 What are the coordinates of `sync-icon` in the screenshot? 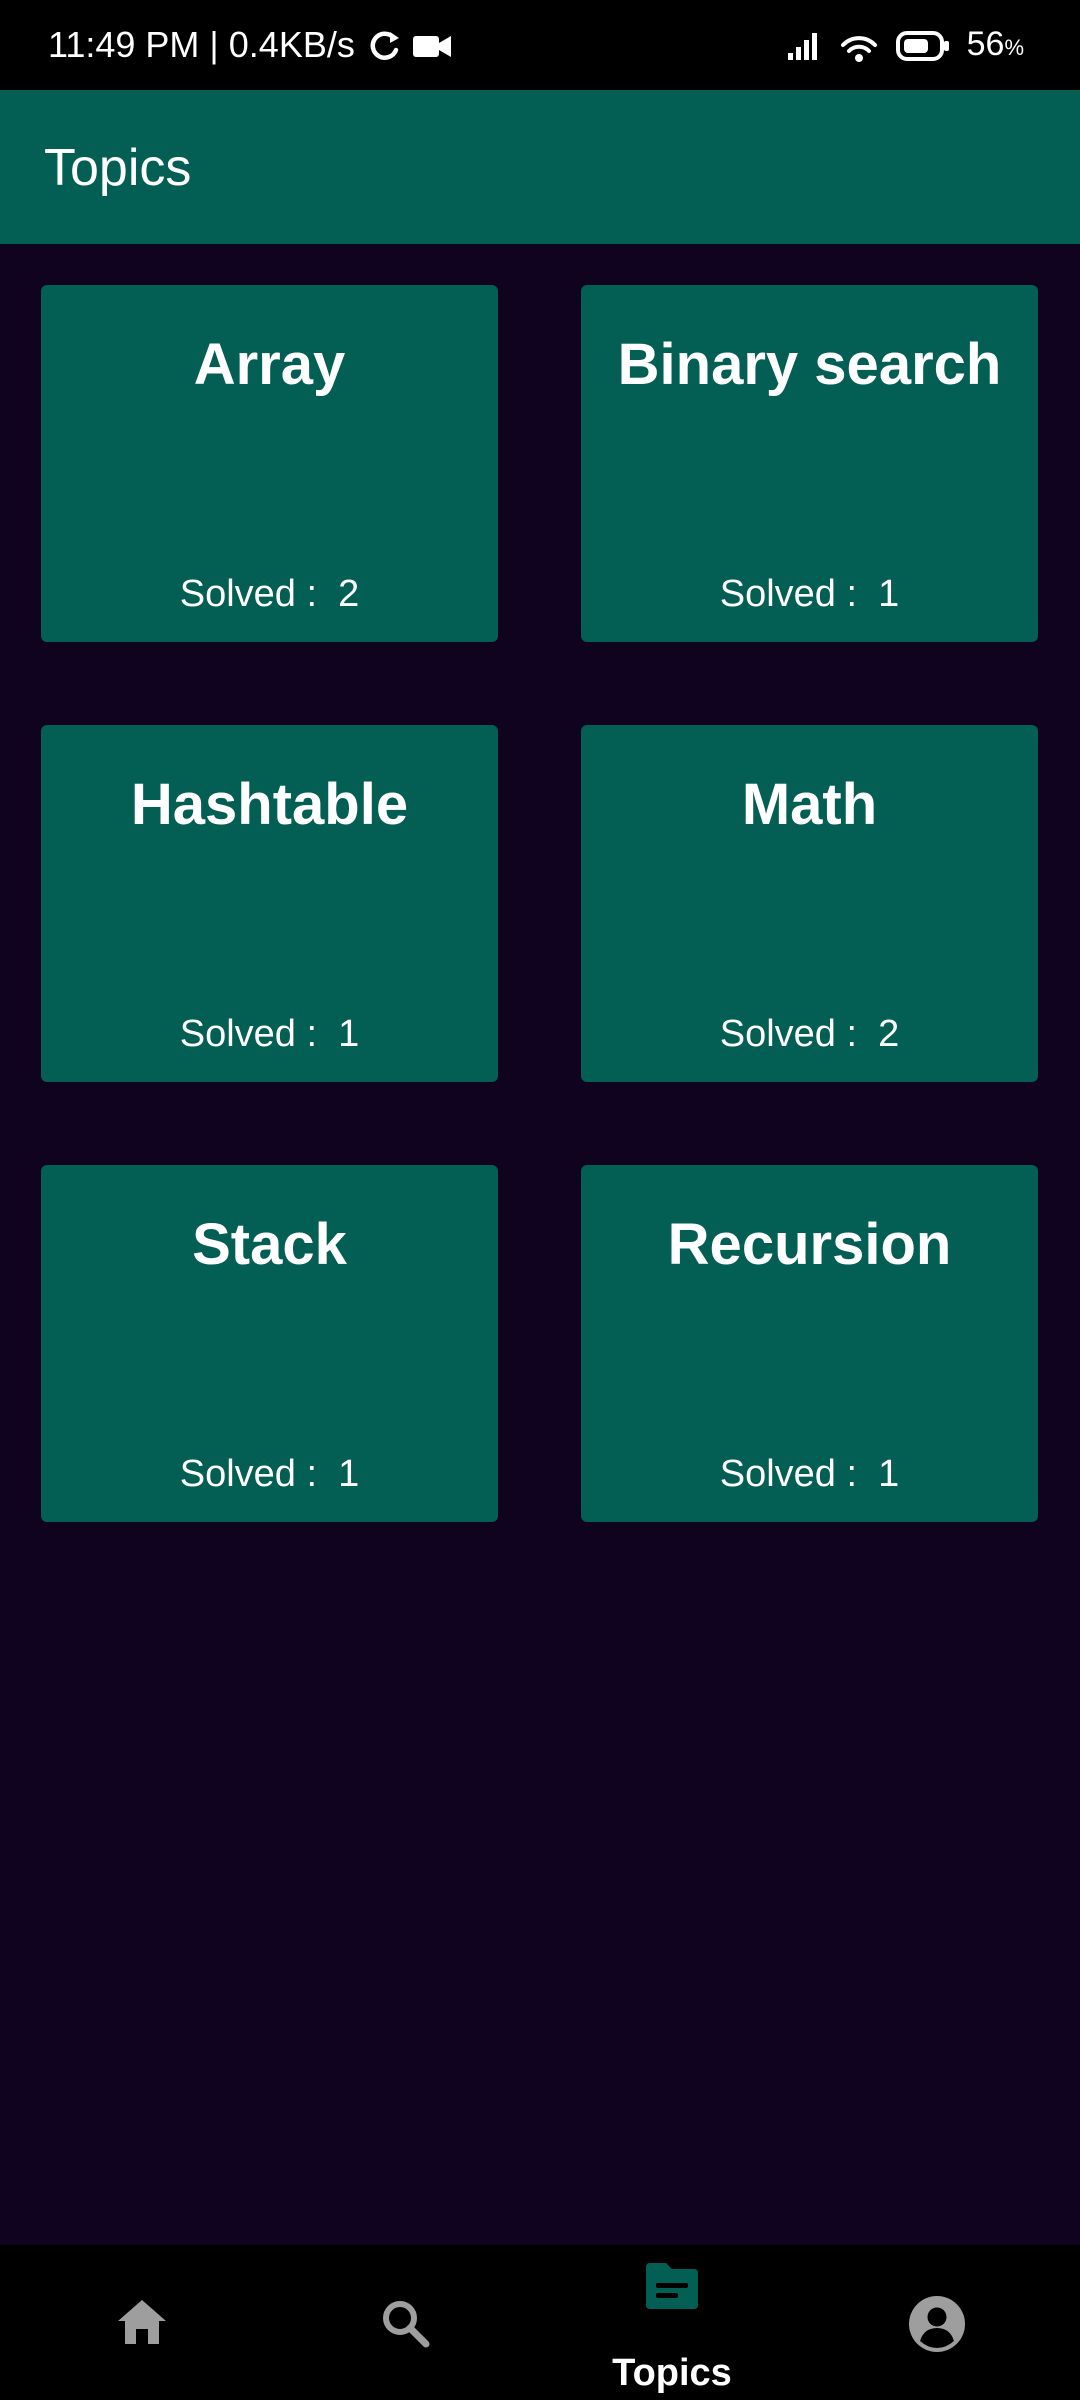 It's located at (384, 45).